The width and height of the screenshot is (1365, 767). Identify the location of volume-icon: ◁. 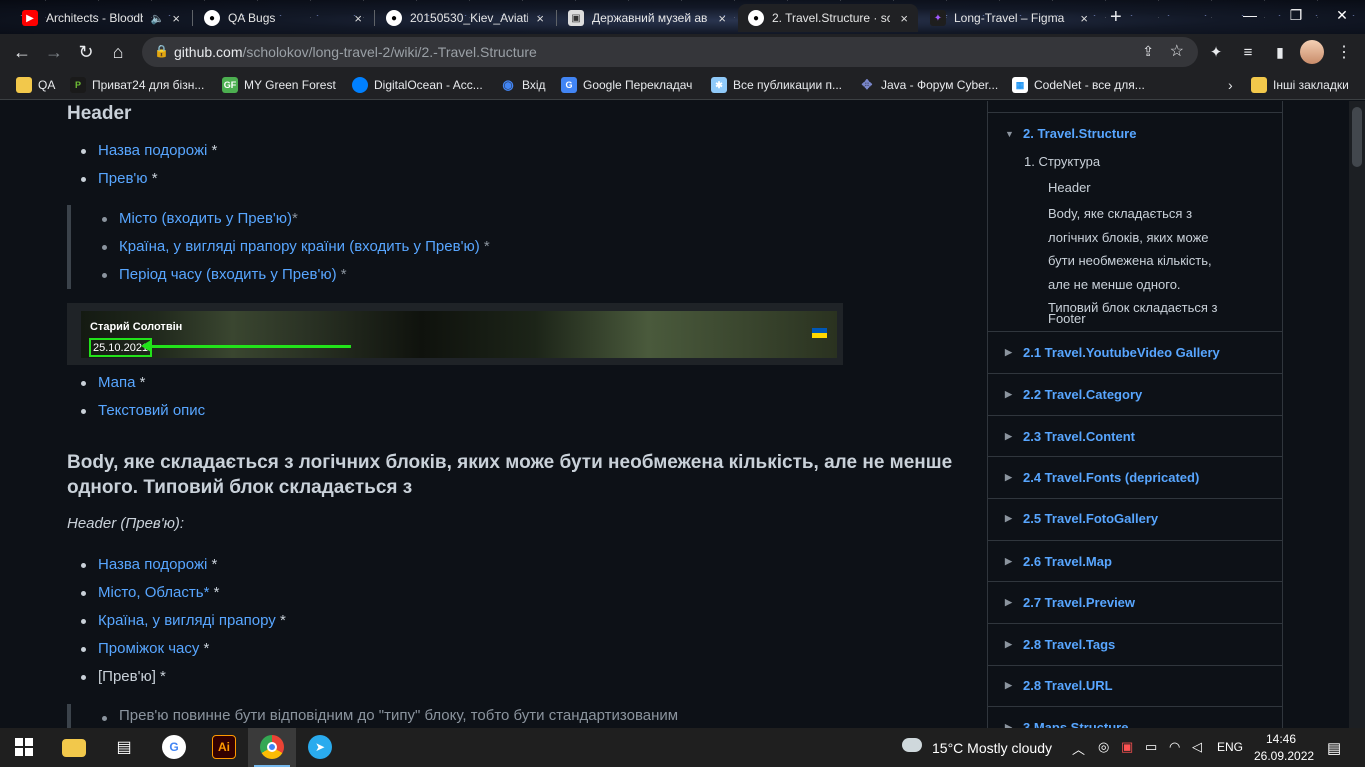
(1197, 747).